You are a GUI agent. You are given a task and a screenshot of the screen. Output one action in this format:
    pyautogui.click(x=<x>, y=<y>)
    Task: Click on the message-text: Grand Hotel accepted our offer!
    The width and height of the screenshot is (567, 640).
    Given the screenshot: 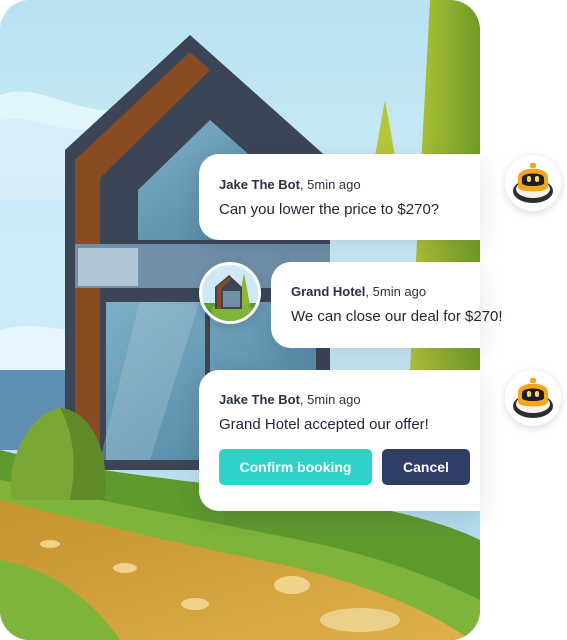 What is the action you would take?
    pyautogui.click(x=324, y=424)
    